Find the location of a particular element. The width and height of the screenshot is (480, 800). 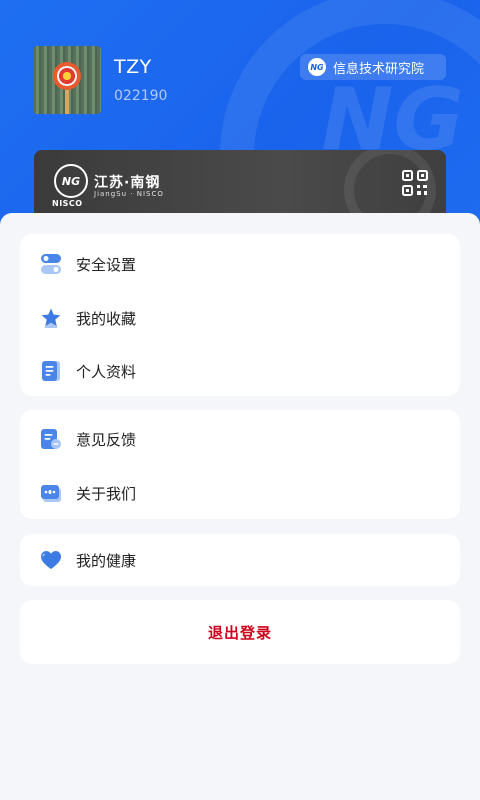

menu-item-profile: 个人资料 is located at coordinates (240, 371).